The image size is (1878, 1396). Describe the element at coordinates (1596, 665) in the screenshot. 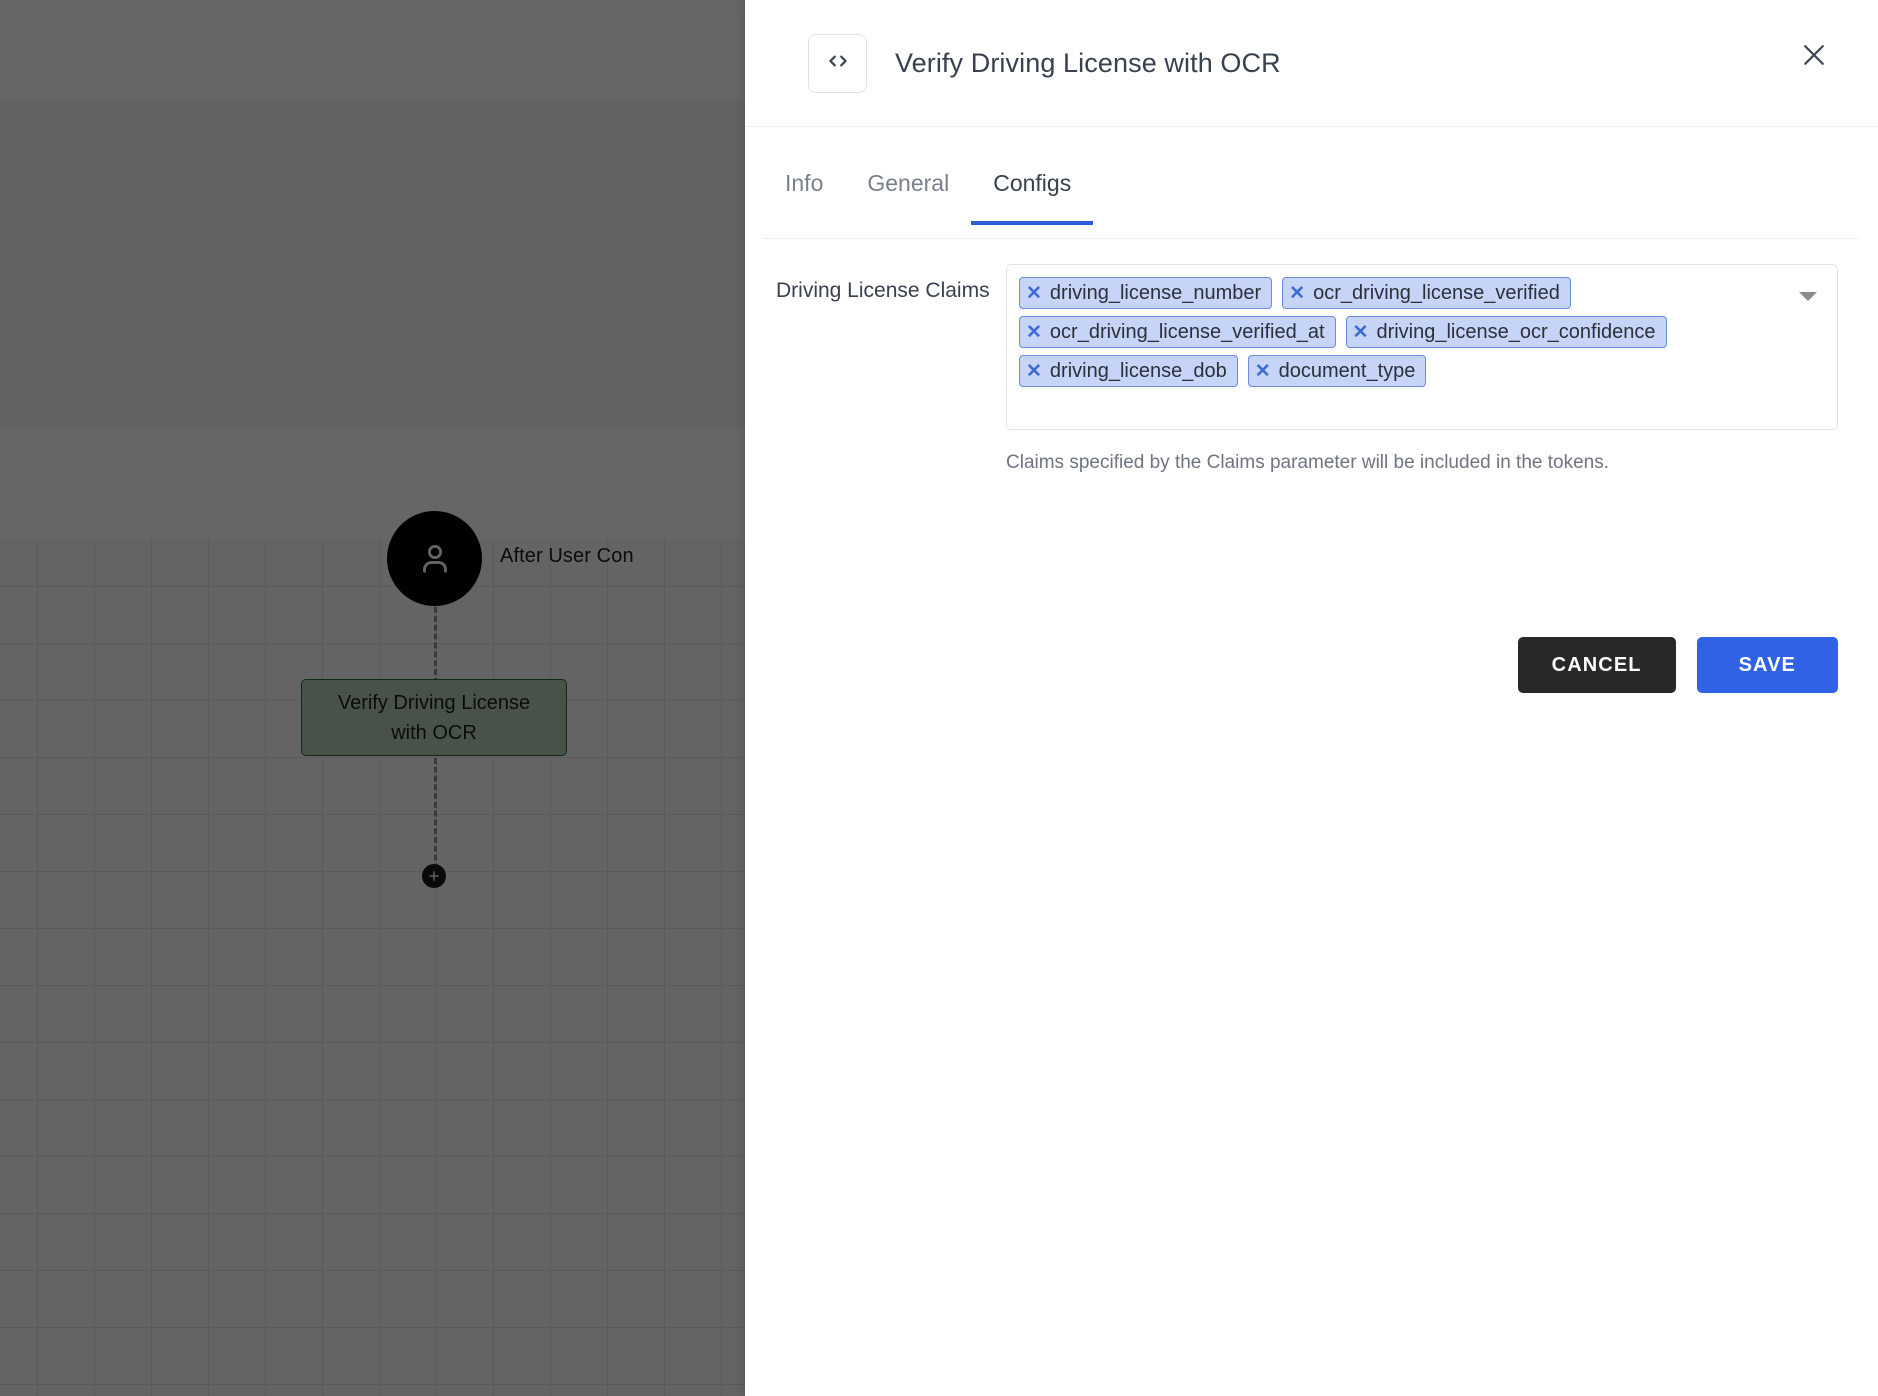

I see `cancel-button: CANCEL` at that location.